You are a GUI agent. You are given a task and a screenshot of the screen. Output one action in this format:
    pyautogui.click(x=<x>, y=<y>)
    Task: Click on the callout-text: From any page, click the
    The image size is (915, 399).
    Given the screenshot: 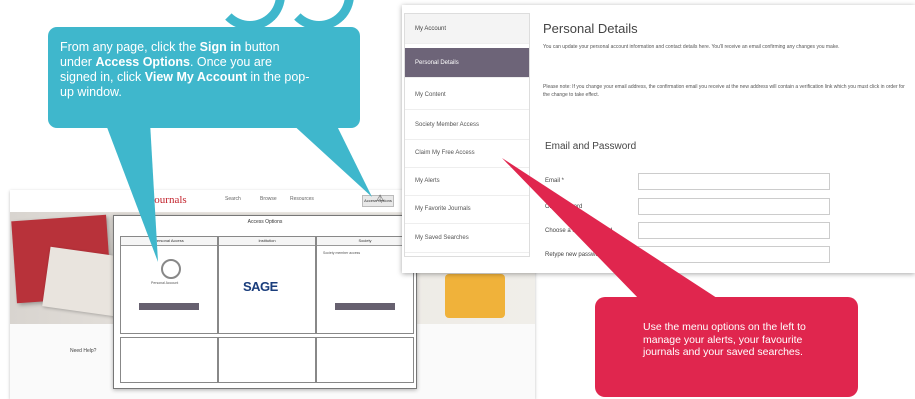 What is the action you would take?
    pyautogui.click(x=130, y=47)
    